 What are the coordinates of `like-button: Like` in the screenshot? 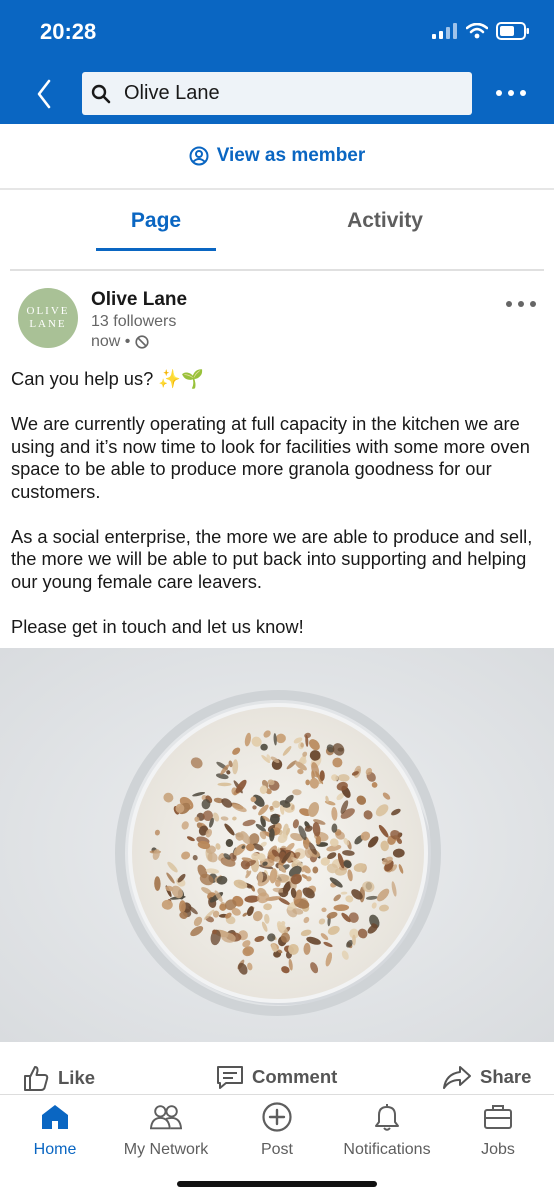 It's located at (58, 1078).